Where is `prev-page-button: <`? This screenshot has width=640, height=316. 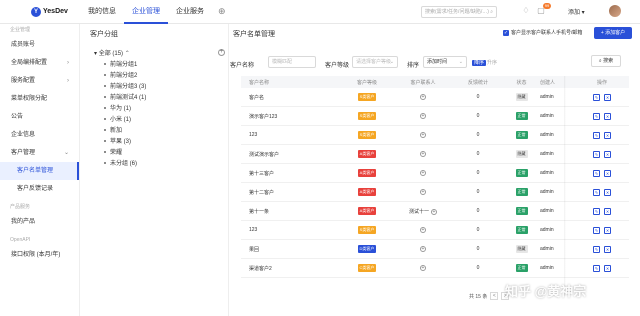
prev-page-button: < is located at coordinates (494, 296).